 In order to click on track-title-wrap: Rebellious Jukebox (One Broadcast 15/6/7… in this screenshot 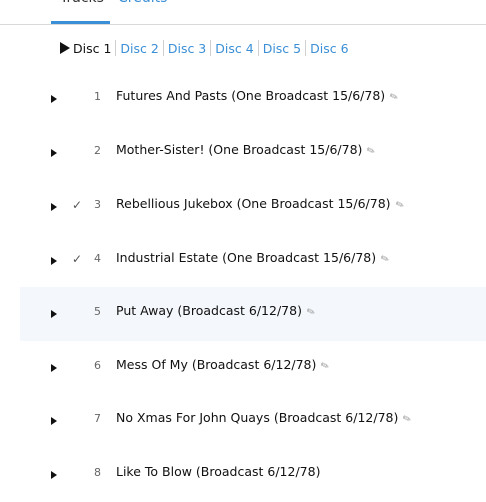, I will do `click(261, 204)`.